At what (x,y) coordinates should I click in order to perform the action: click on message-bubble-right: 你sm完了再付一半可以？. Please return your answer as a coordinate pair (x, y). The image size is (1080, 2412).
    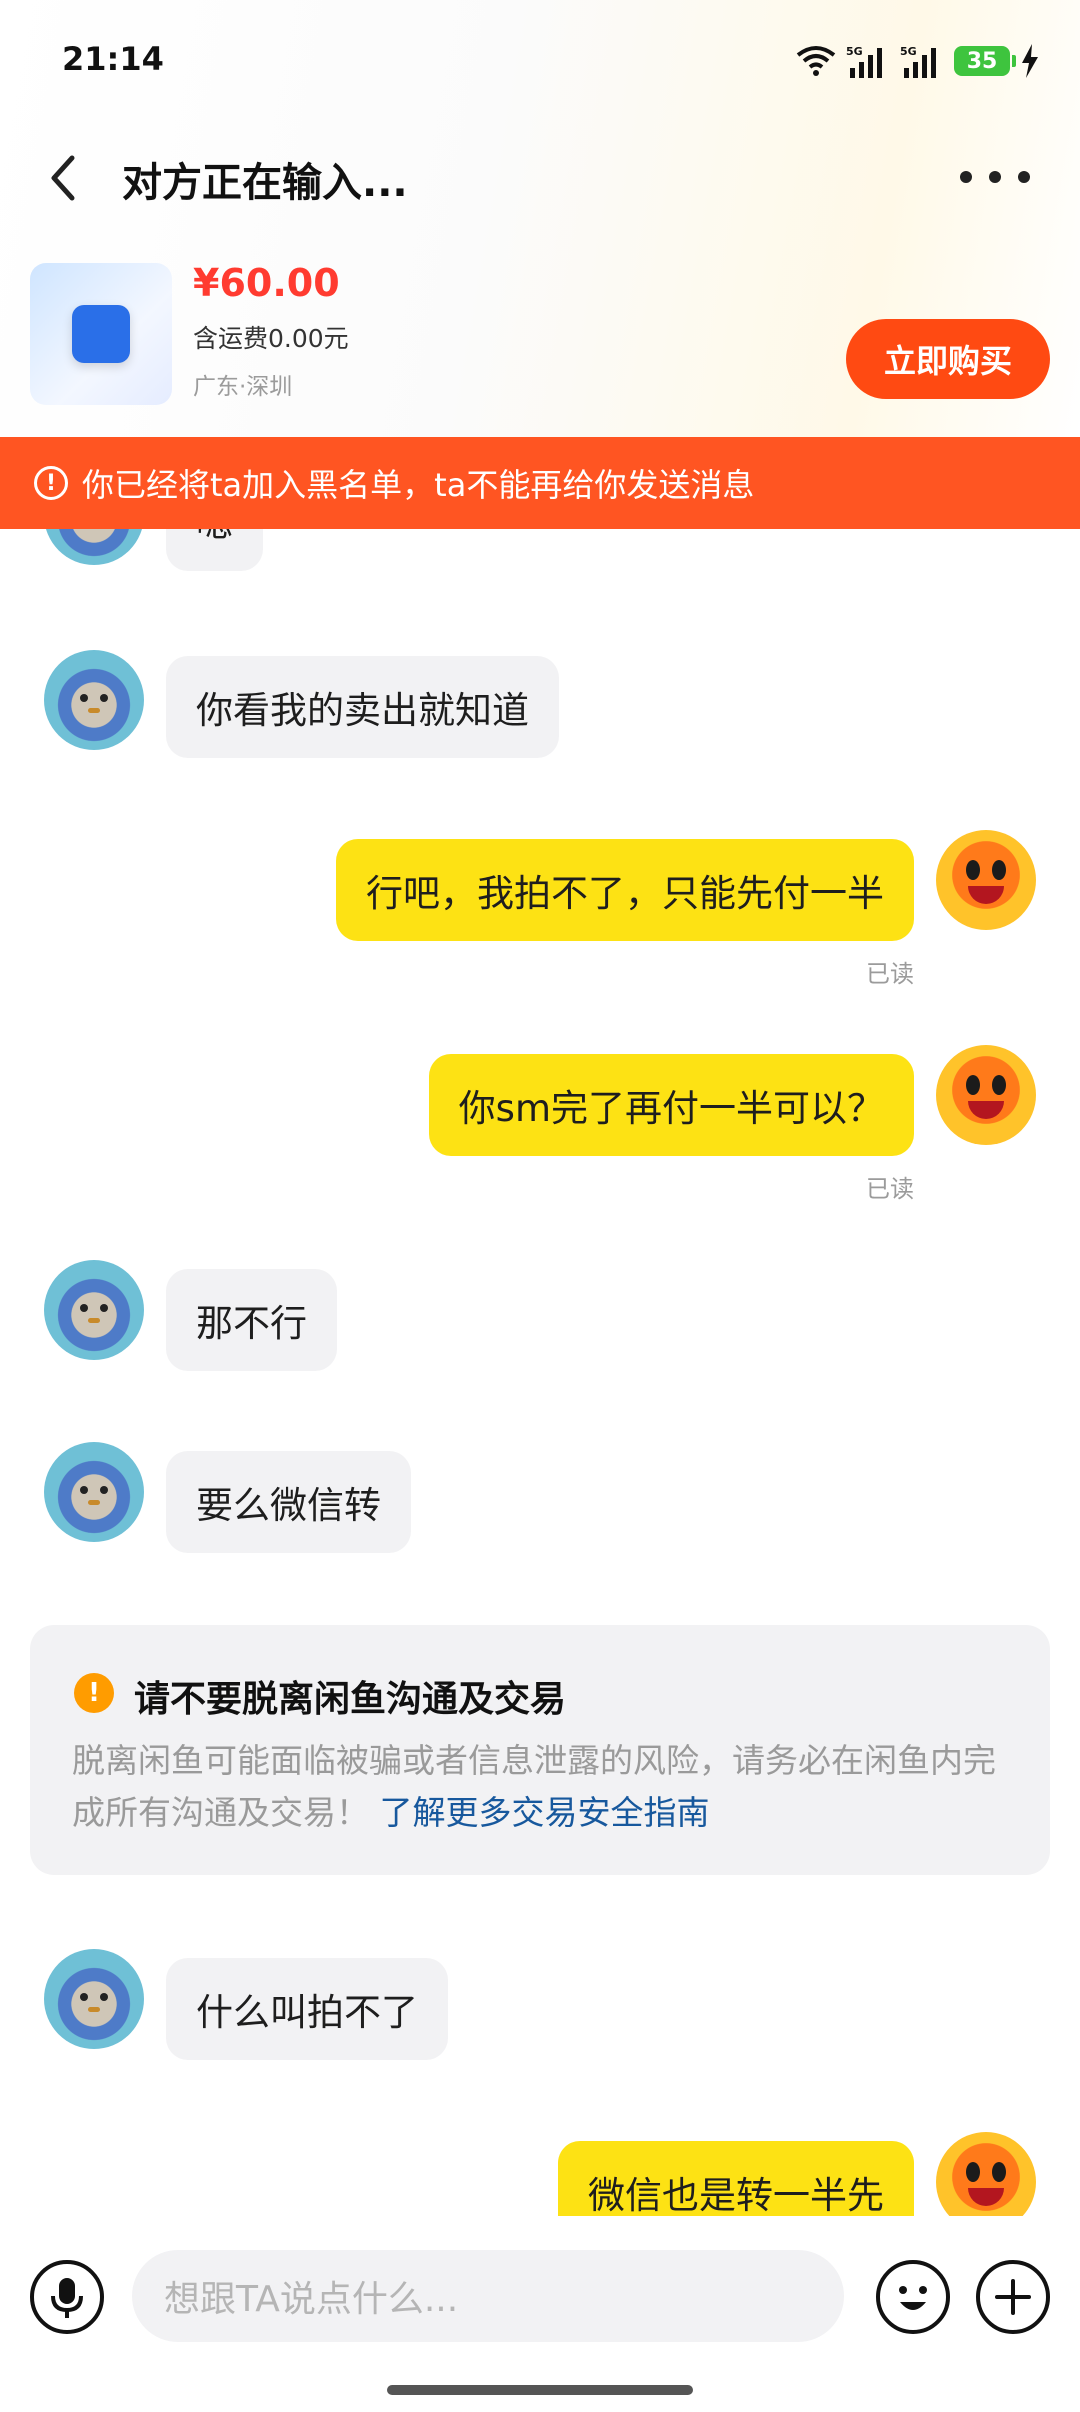
    Looking at the image, I should click on (671, 1105).